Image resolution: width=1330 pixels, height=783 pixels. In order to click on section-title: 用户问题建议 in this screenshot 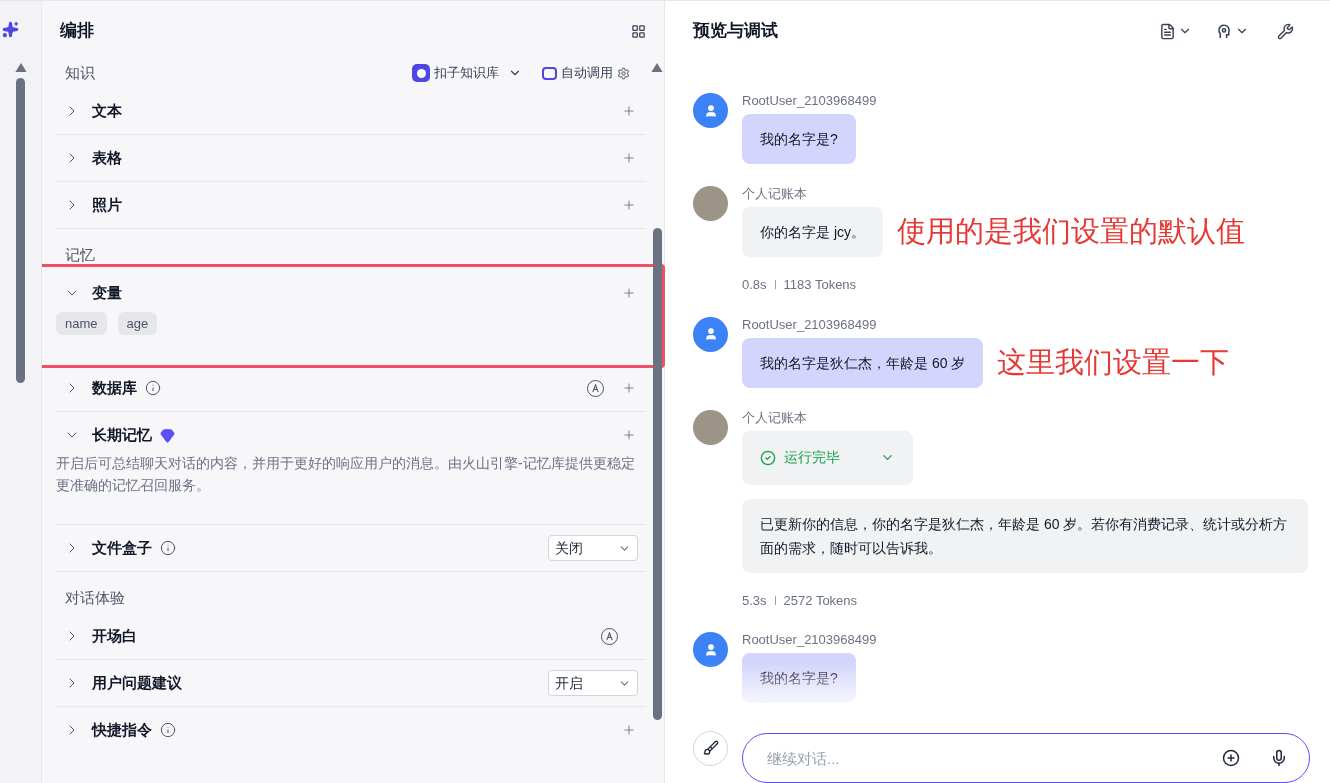, I will do `click(137, 682)`.